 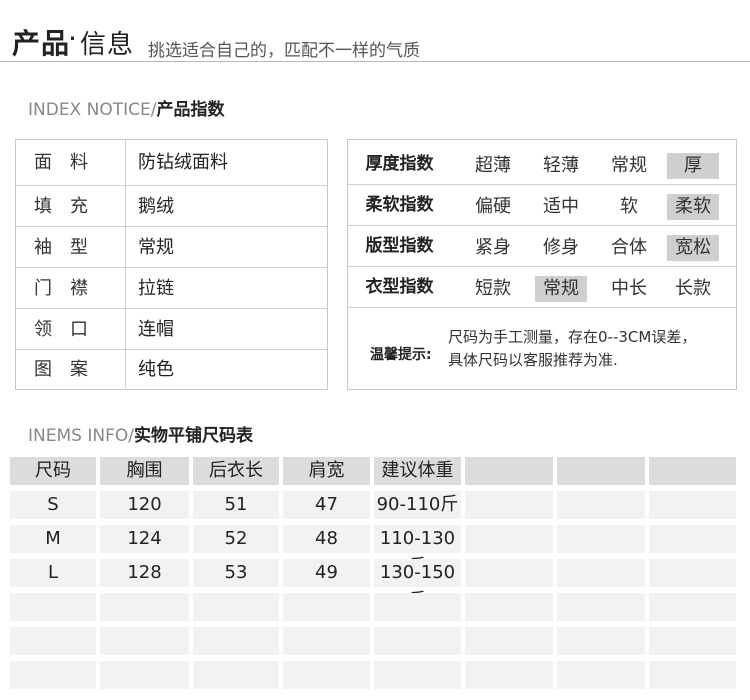 I want to click on material-value: 拉链, so click(x=156, y=288).